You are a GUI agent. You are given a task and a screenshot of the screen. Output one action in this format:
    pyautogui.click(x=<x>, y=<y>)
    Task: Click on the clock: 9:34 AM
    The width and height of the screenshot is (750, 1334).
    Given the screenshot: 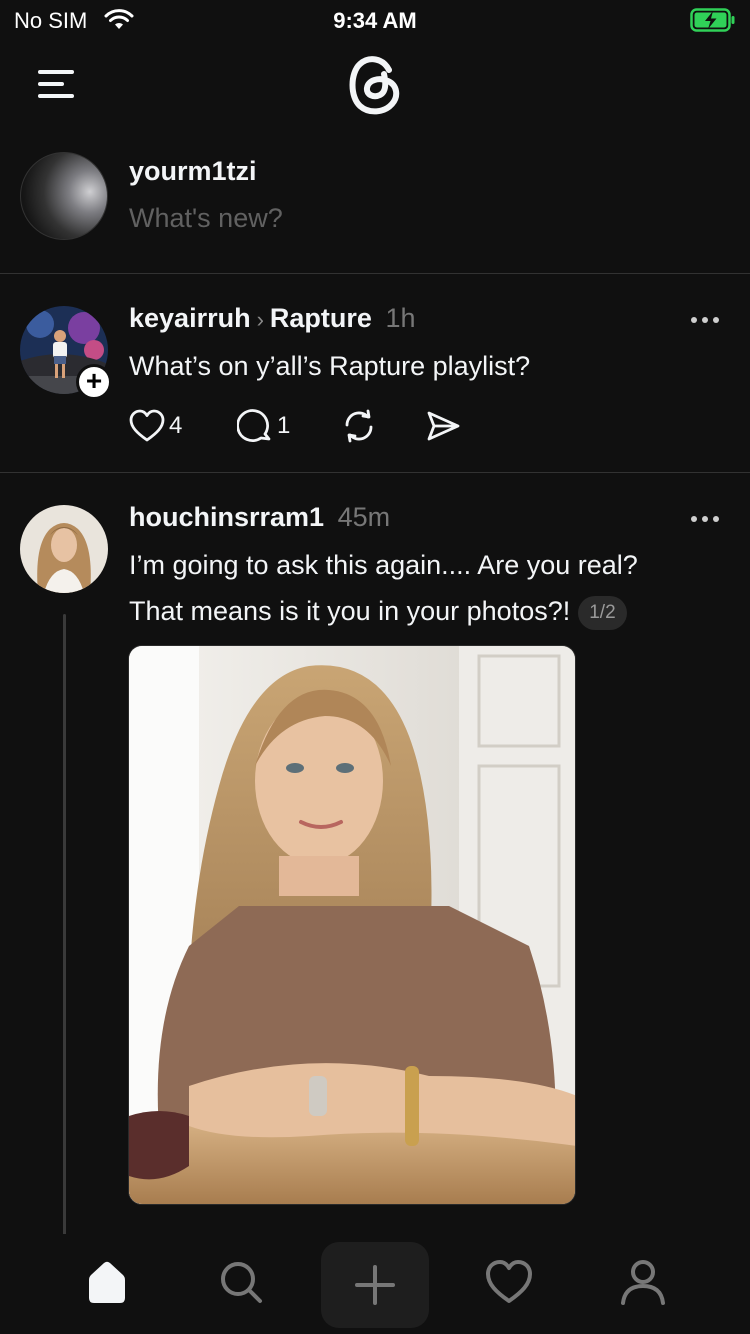 What is the action you would take?
    pyautogui.click(x=375, y=20)
    